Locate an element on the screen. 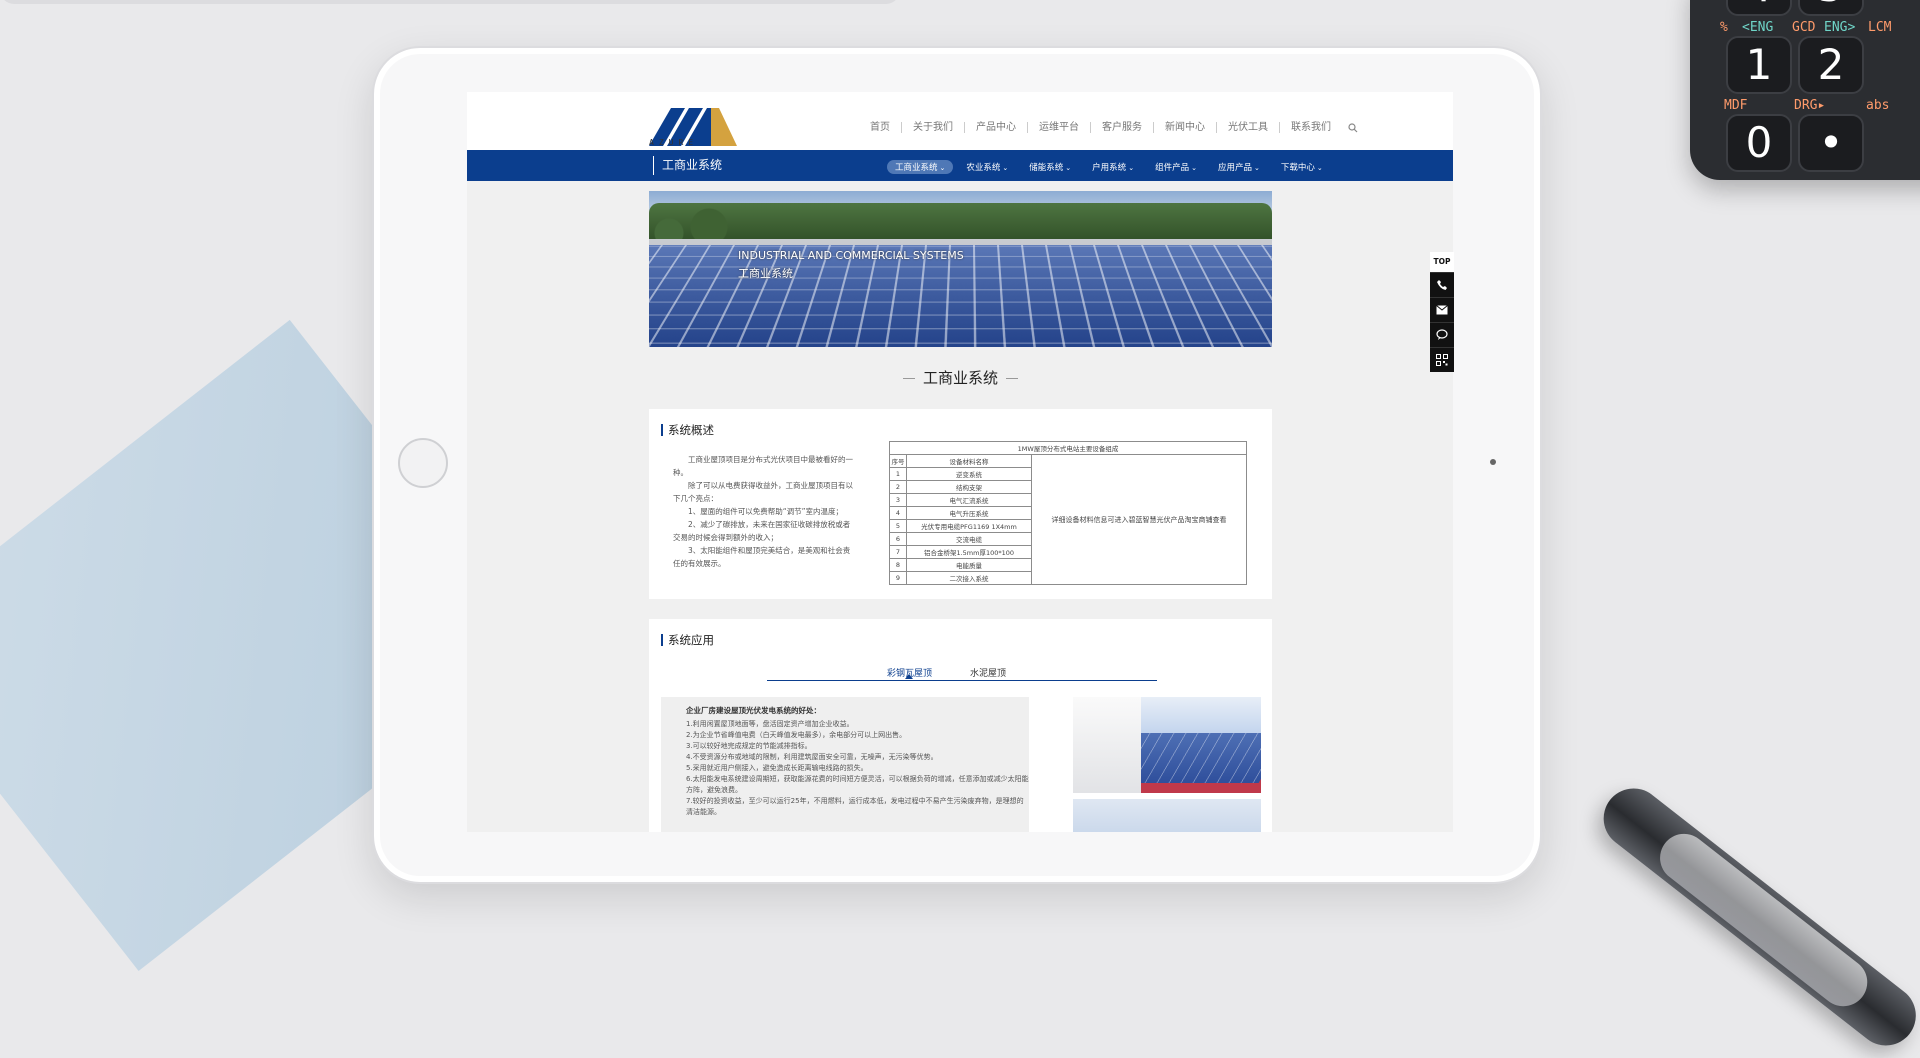 The image size is (1920, 1058). calc-label: MDF is located at coordinates (1736, 105).